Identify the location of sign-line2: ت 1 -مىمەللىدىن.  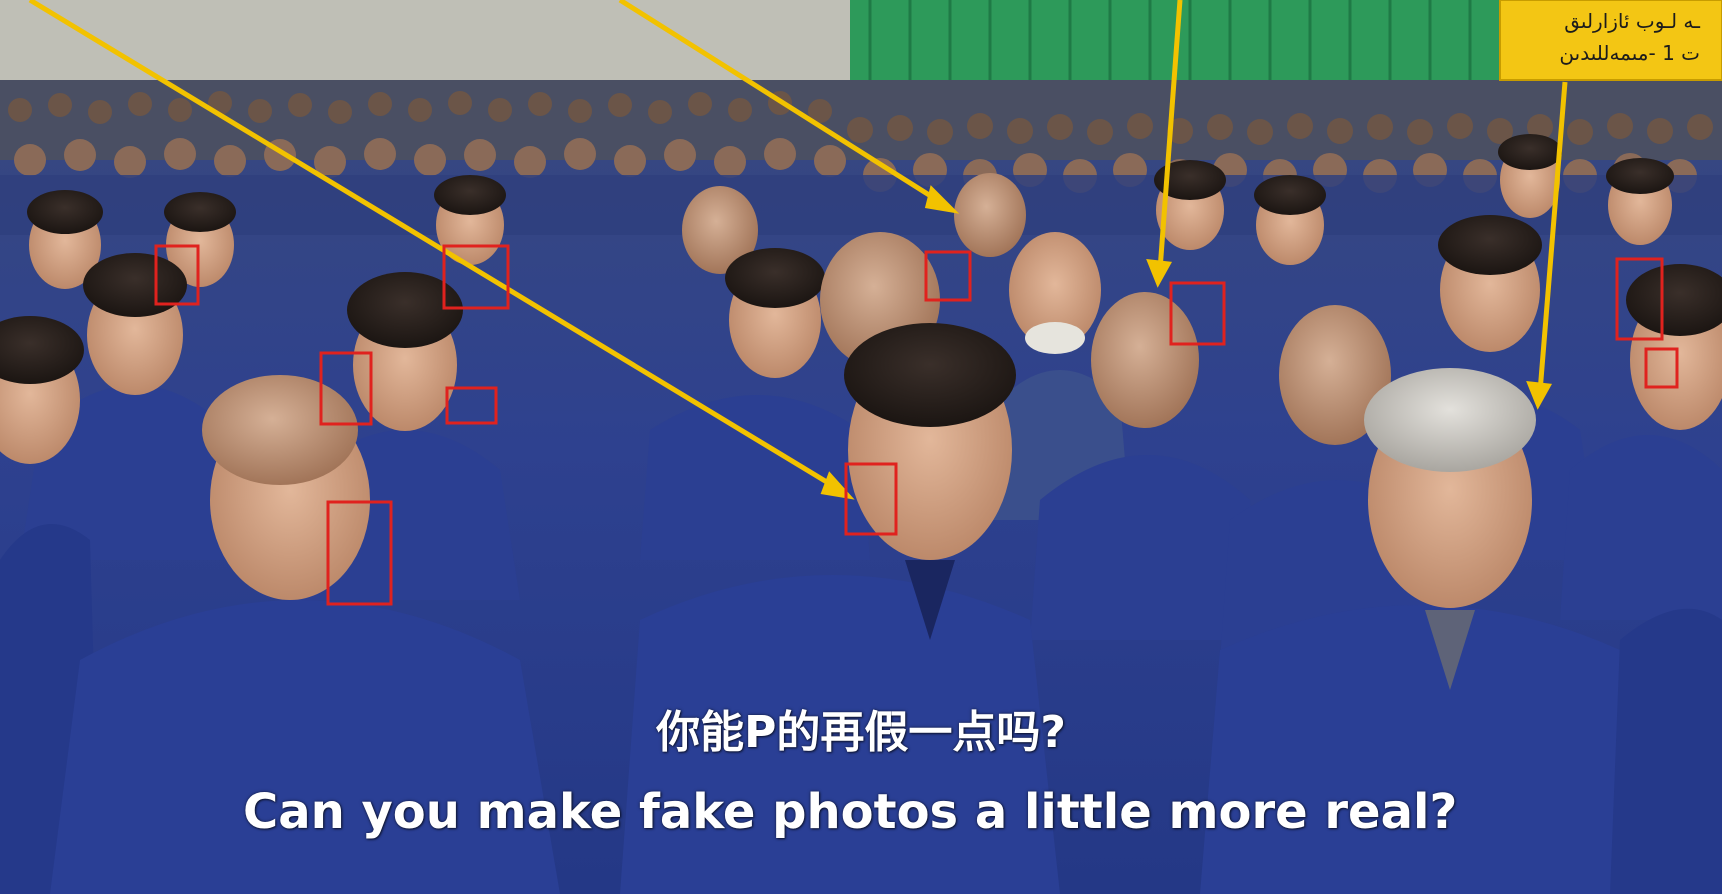
(1629, 53).